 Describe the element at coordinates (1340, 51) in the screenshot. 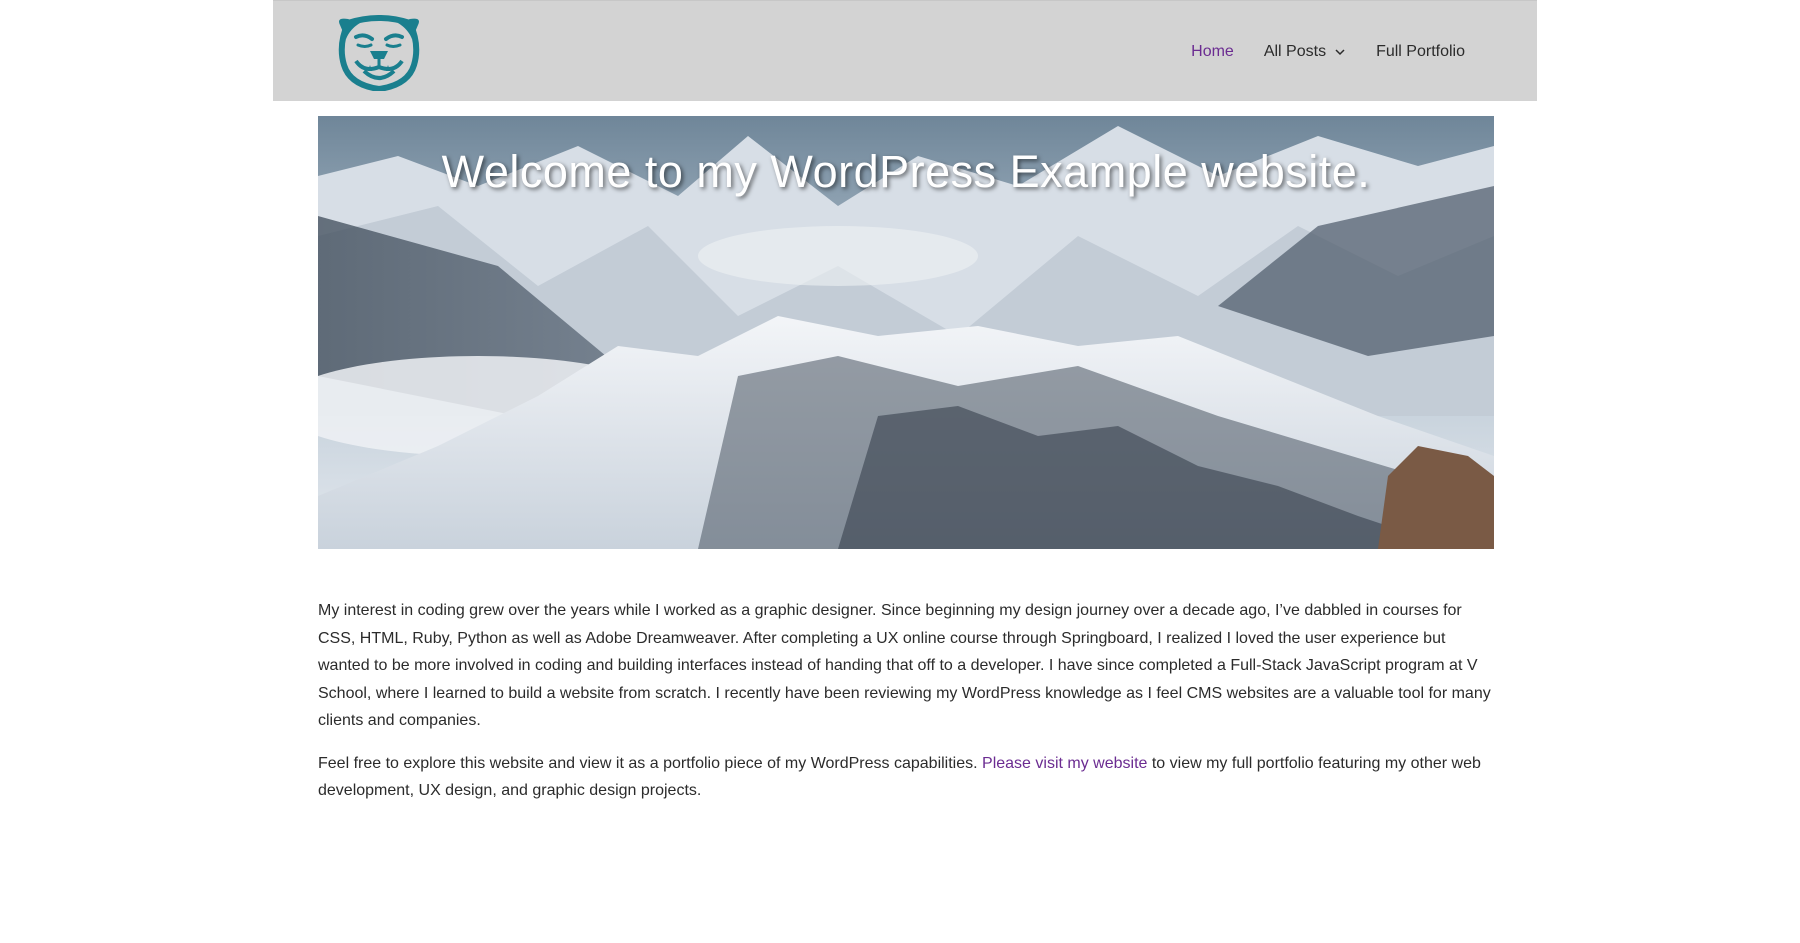

I see `chevron-down-icon` at that location.